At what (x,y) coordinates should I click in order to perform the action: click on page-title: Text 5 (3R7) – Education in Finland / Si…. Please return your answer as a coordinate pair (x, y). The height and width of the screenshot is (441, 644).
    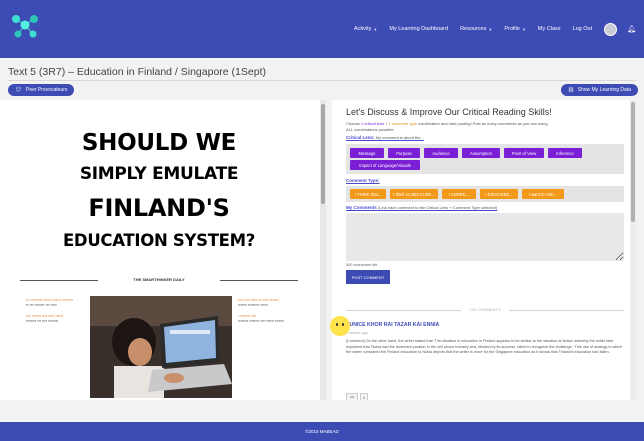
    Looking at the image, I should click on (137, 72).